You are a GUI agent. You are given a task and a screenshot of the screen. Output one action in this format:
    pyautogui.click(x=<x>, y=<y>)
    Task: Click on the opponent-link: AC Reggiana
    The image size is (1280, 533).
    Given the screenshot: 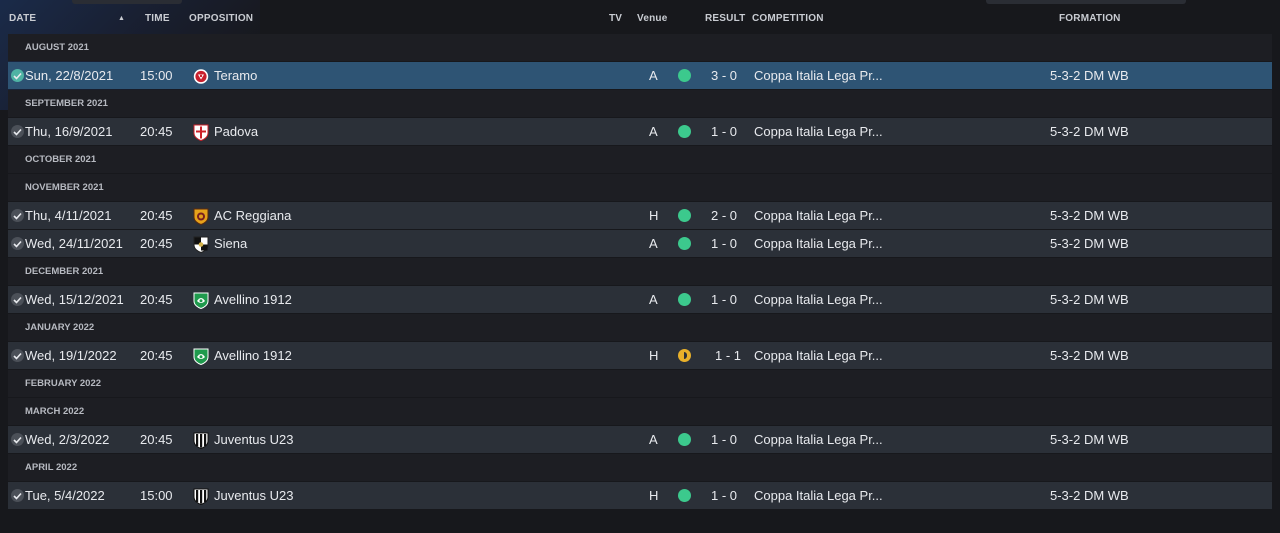 What is the action you would take?
    pyautogui.click(x=252, y=215)
    